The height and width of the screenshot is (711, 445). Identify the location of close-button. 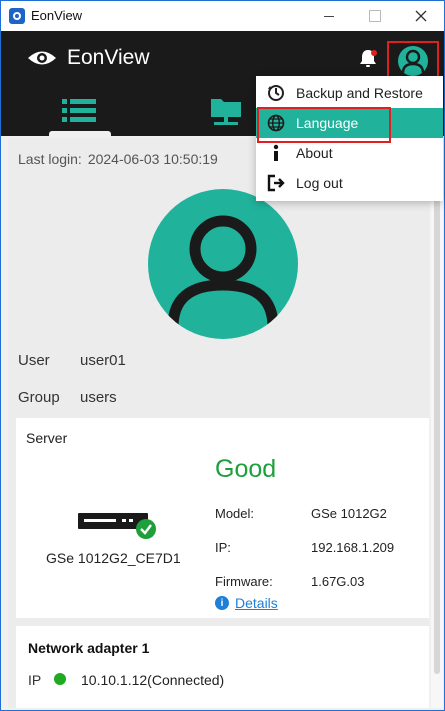
(421, 16).